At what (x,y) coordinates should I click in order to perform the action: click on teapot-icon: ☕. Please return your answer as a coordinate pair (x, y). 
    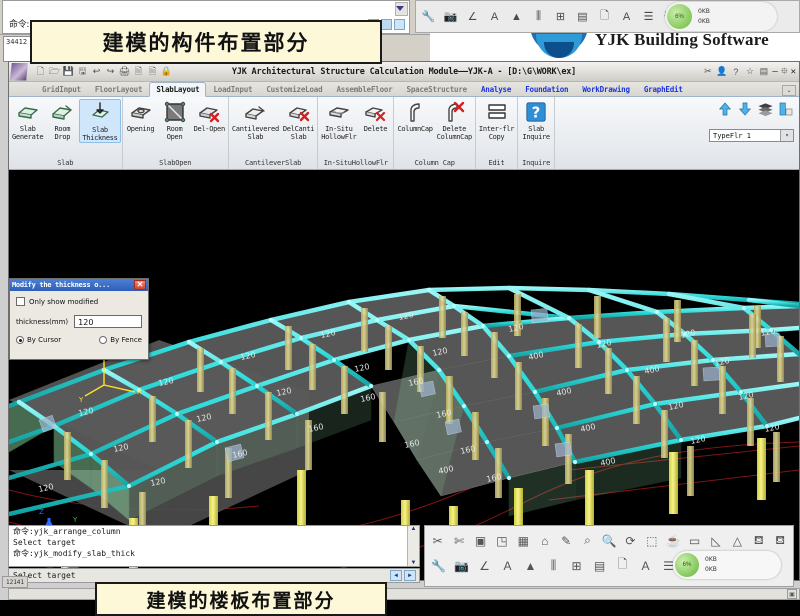
    Looking at the image, I should click on (672, 540).